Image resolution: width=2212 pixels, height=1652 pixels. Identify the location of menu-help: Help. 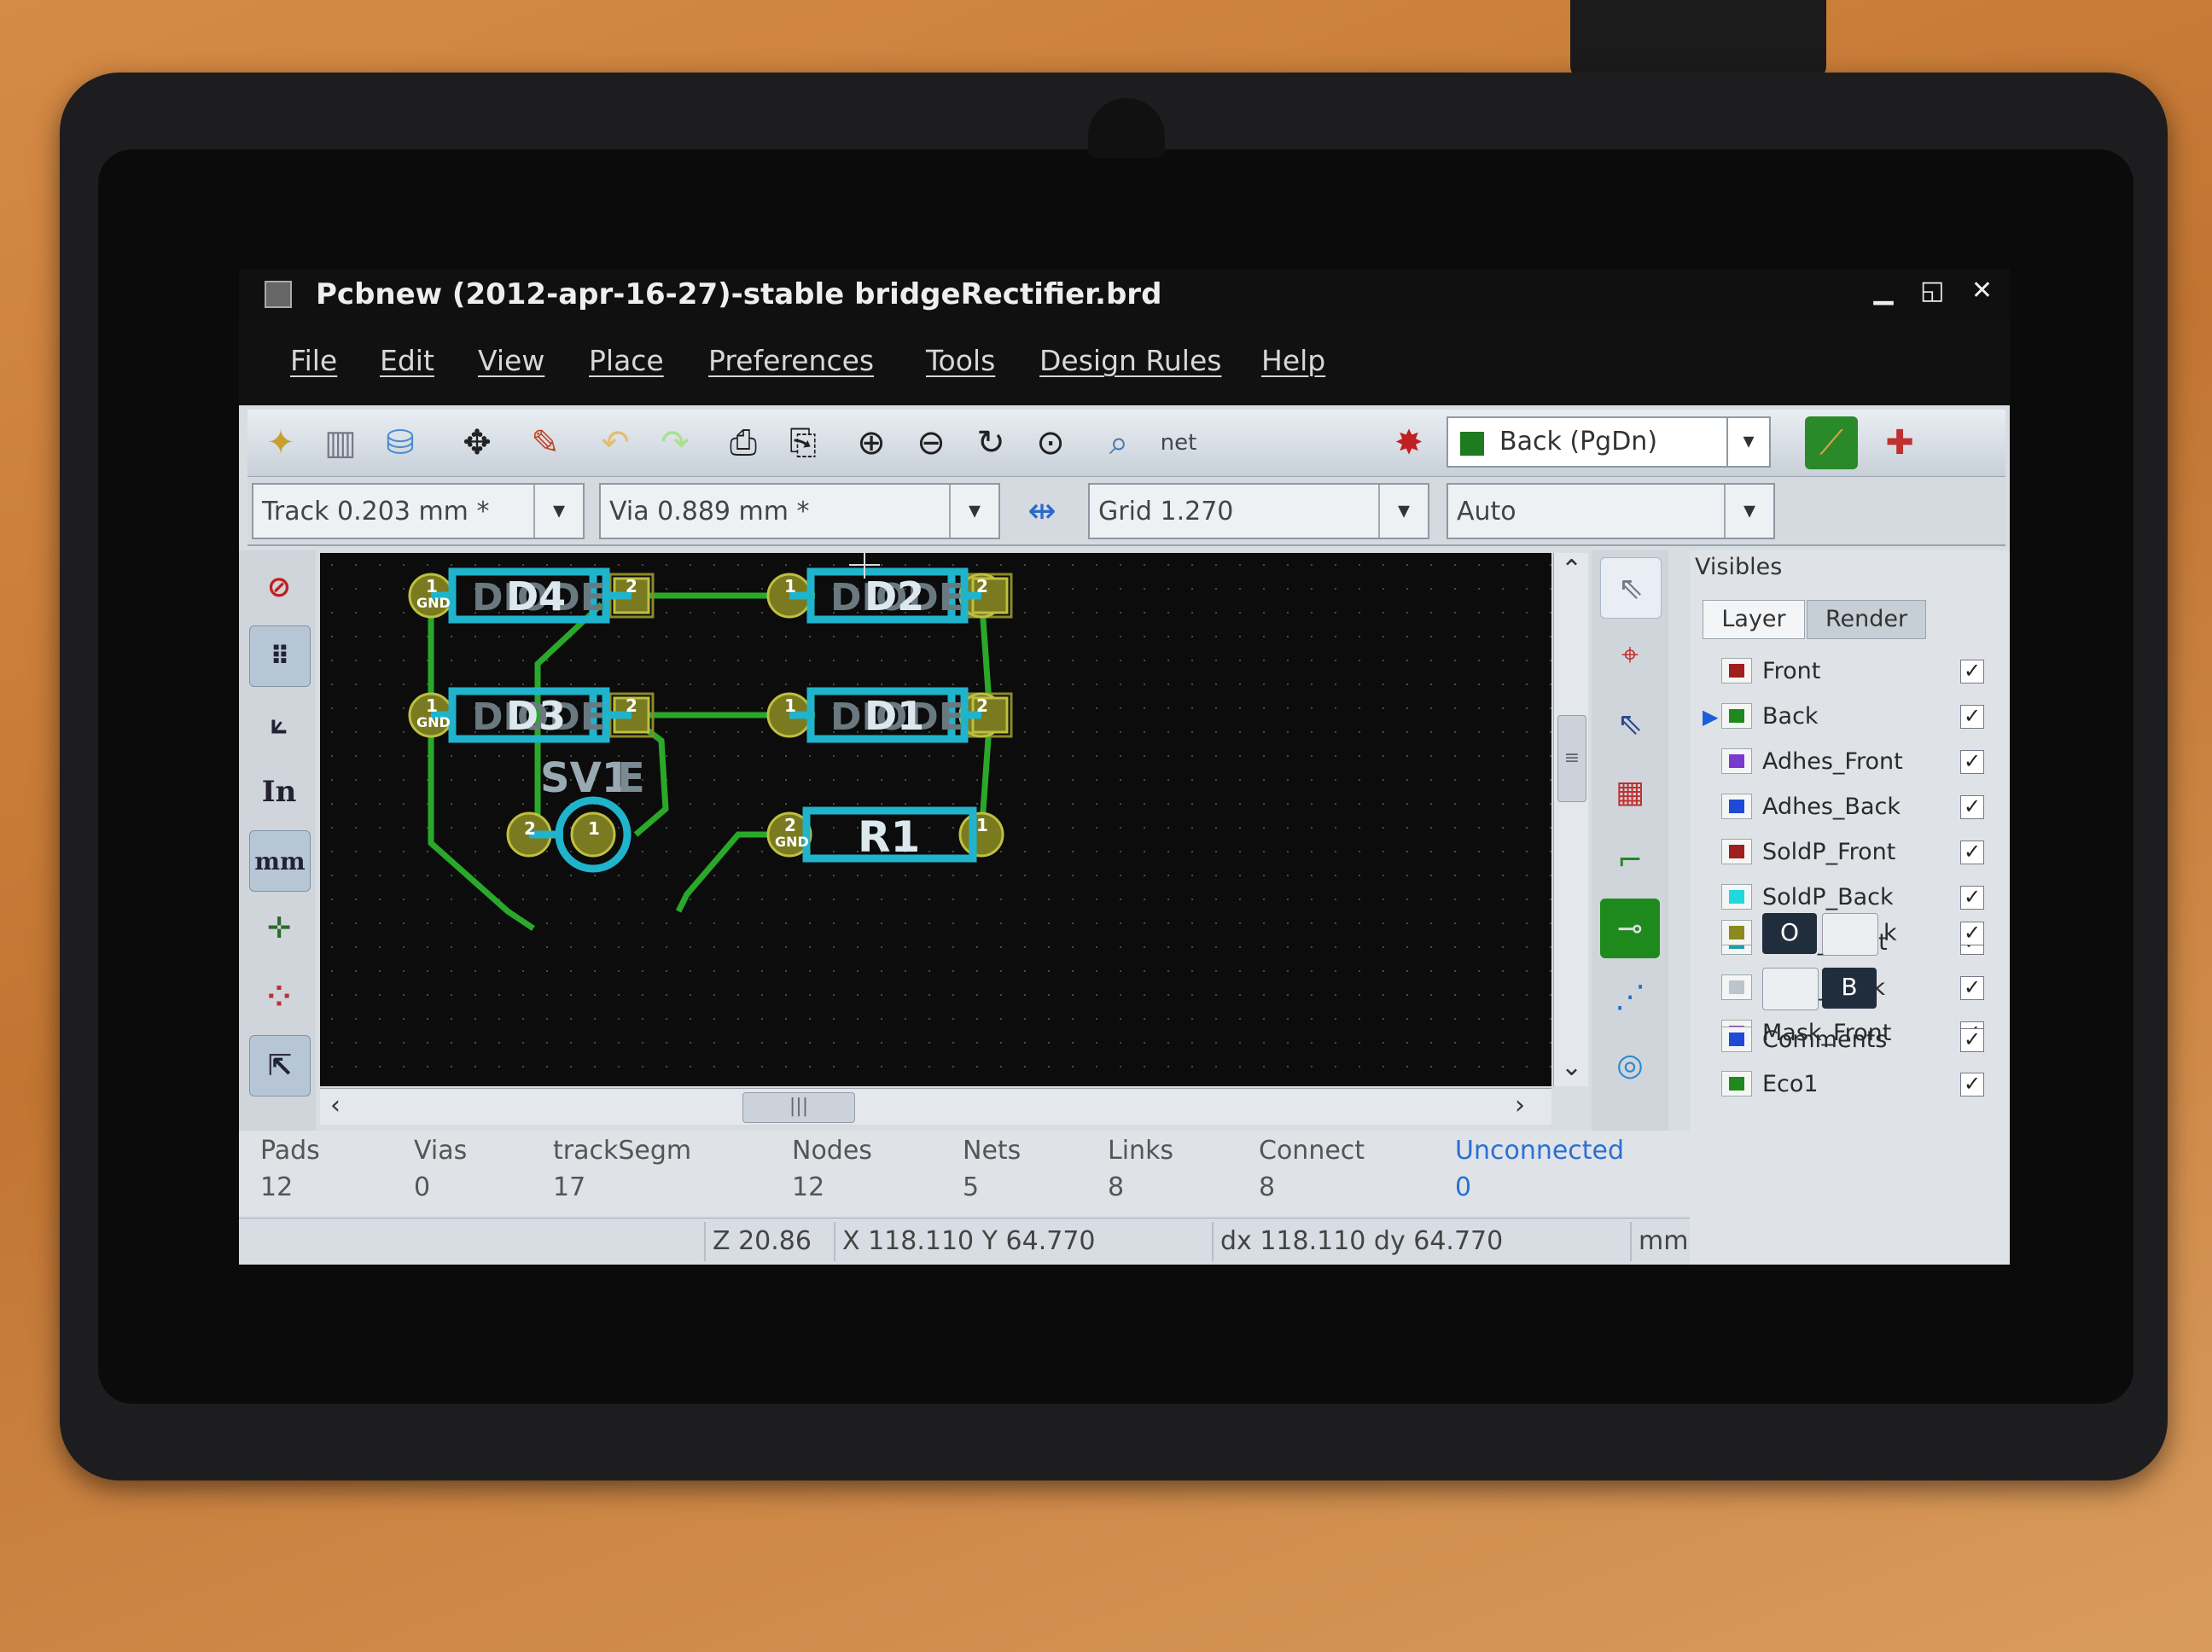
(1293, 360).